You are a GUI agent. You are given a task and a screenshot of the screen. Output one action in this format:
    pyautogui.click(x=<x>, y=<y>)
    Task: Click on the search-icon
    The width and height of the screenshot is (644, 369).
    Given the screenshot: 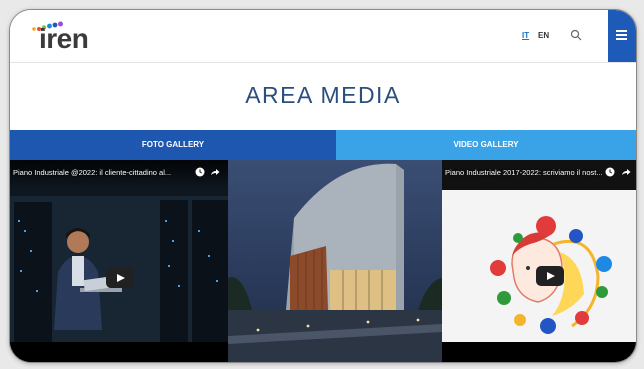 What is the action you would take?
    pyautogui.click(x=576, y=35)
    